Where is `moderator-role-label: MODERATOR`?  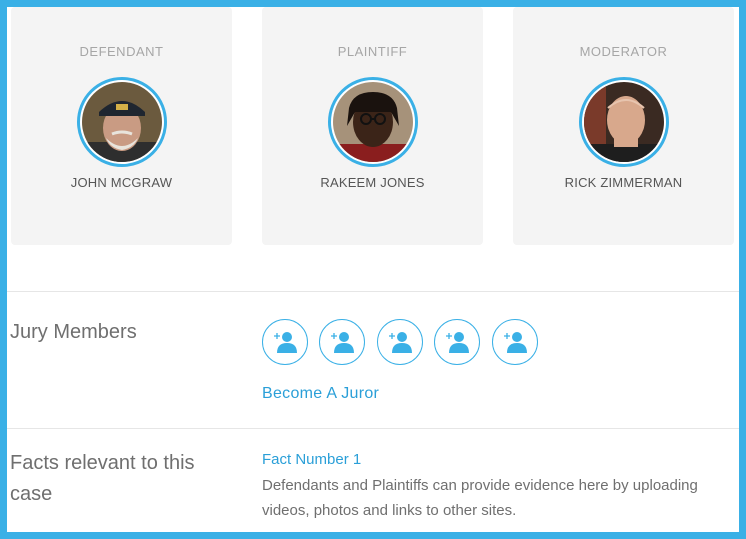
moderator-role-label: MODERATOR is located at coordinates (623, 51).